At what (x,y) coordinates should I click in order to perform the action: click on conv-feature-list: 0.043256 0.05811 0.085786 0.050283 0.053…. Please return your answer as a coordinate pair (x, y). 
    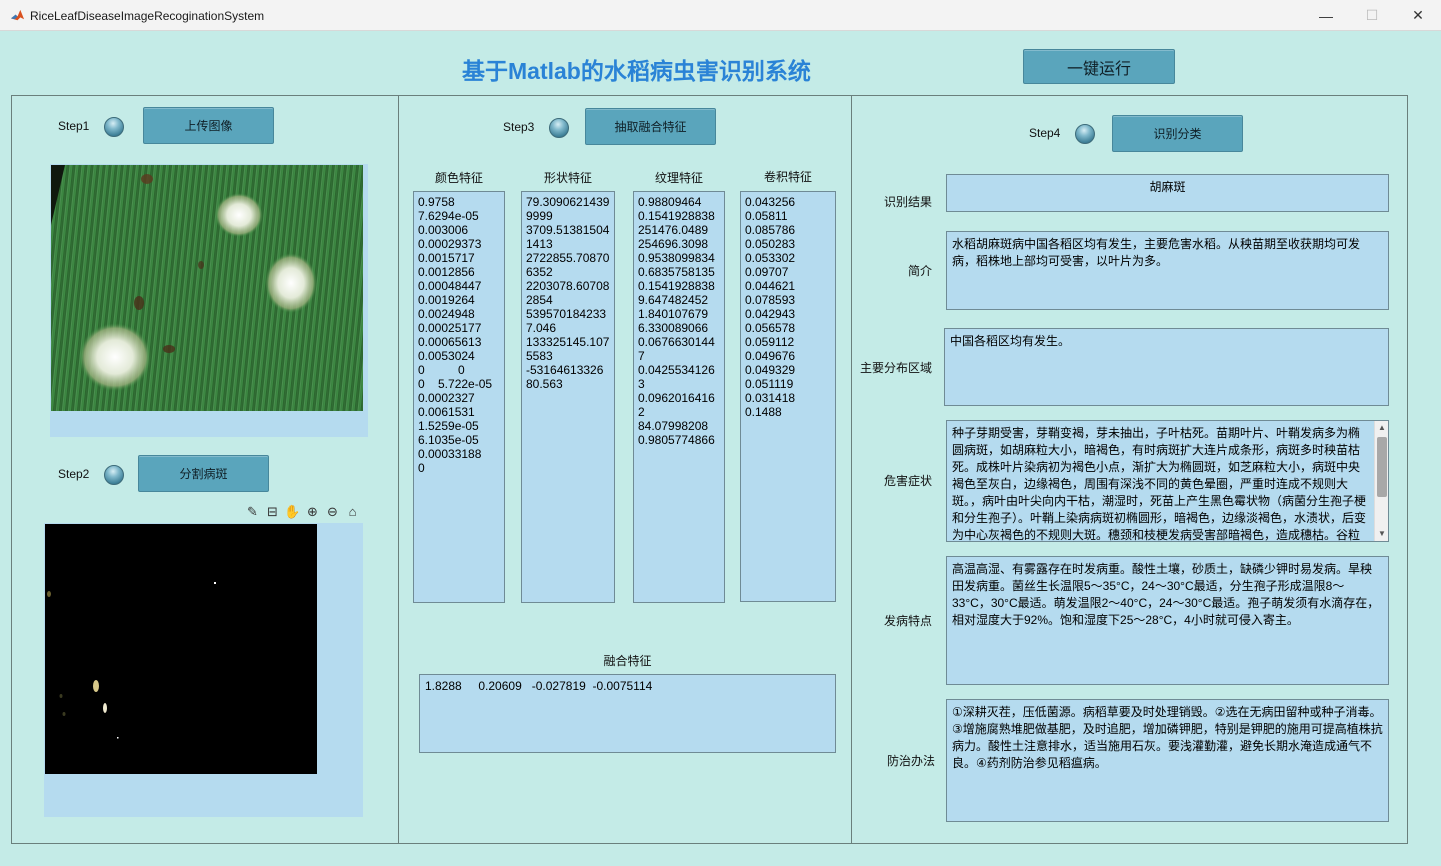
    Looking at the image, I should click on (788, 396).